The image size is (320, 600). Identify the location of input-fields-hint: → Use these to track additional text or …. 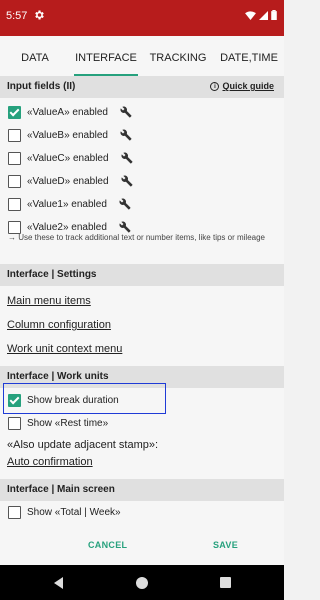
(136, 237).